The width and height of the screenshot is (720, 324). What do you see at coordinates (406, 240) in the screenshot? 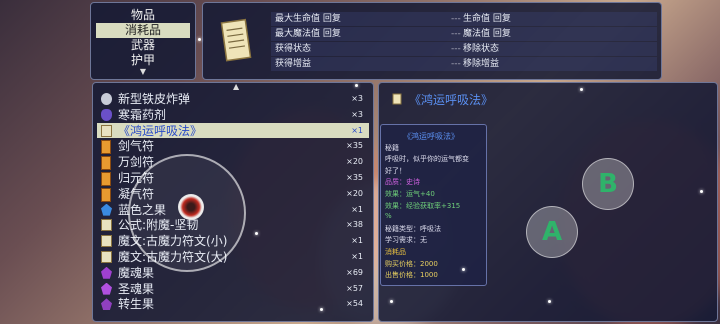
I see `tooltip-line: 学习需求：无` at bounding box center [406, 240].